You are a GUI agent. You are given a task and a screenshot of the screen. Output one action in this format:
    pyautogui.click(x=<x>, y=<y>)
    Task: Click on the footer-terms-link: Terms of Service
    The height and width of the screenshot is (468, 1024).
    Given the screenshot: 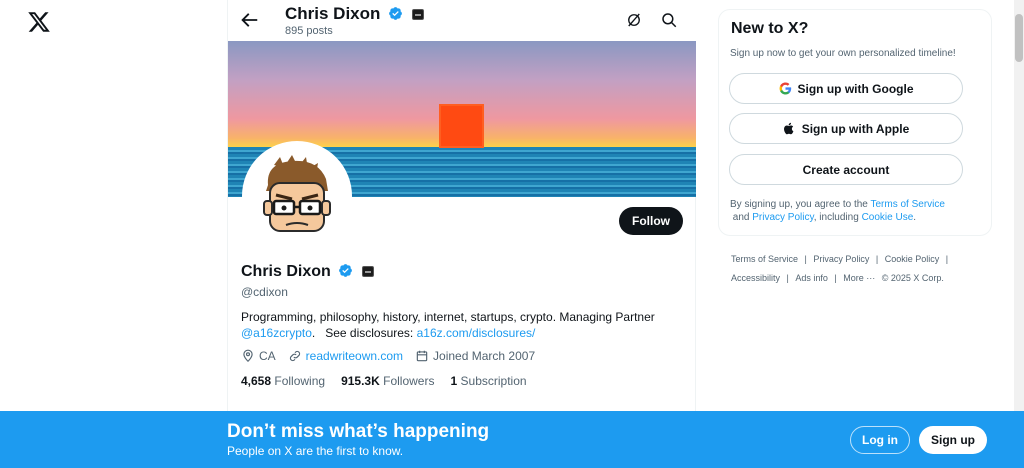 What is the action you would take?
    pyautogui.click(x=764, y=259)
    